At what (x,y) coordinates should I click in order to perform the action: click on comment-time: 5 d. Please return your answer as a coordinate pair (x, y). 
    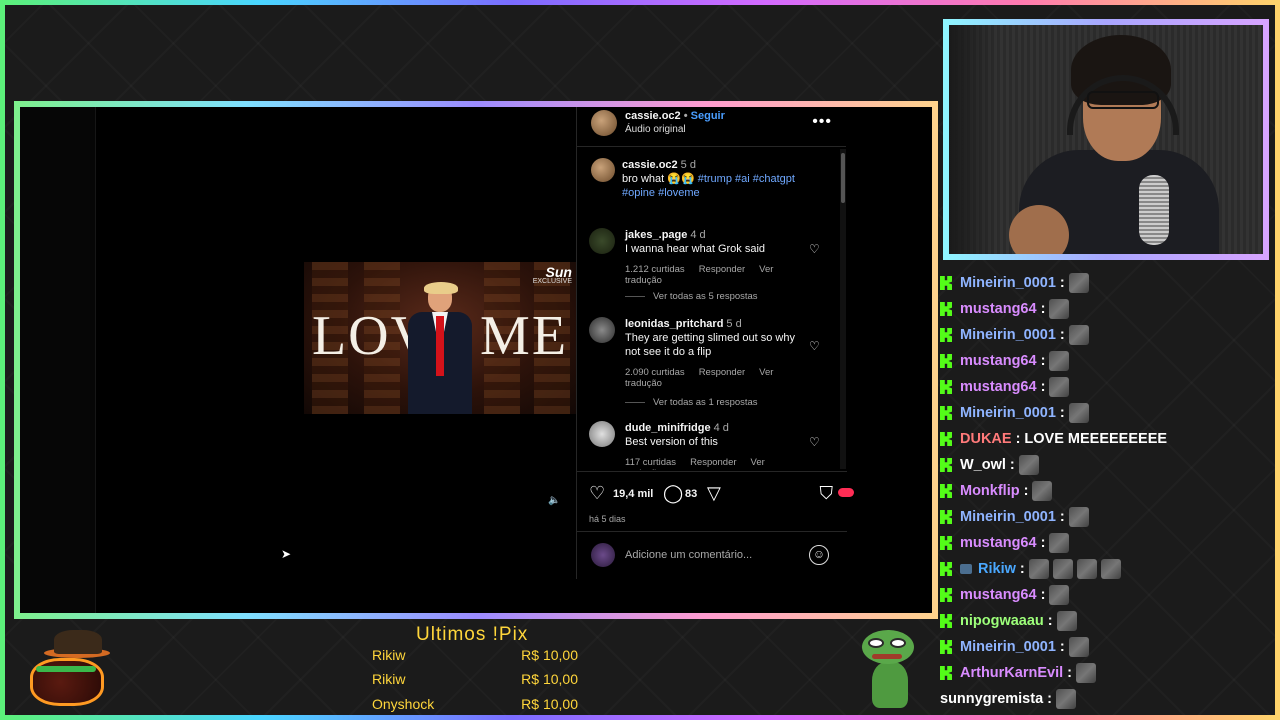
    Looking at the image, I should click on (734, 324).